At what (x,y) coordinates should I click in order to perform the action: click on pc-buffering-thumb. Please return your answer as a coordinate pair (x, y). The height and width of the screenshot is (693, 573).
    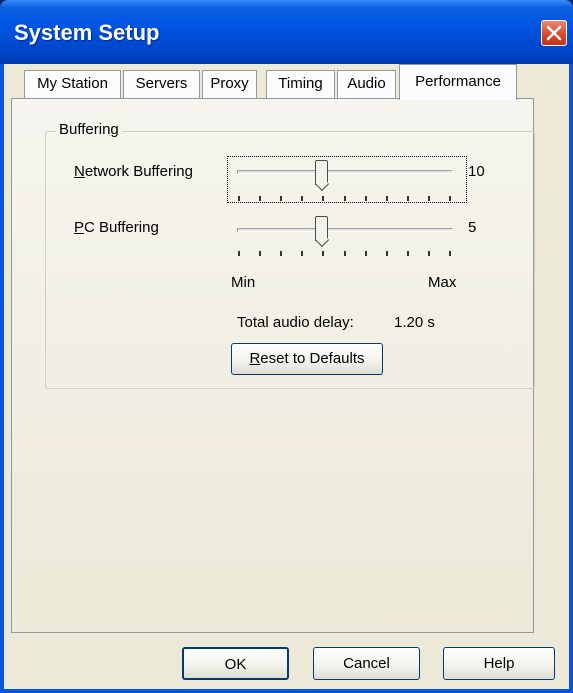
    Looking at the image, I should click on (321, 228).